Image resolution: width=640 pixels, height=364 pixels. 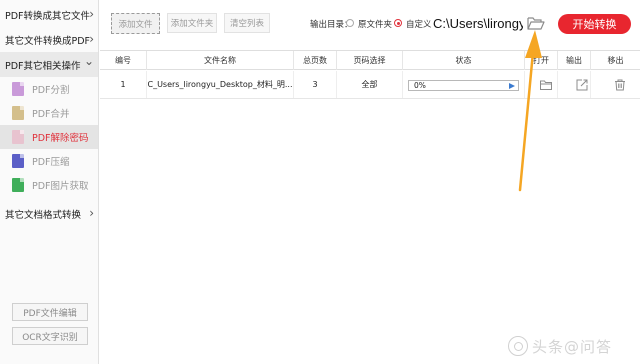 What do you see at coordinates (60, 138) in the screenshot?
I see `sidebar-item-label: PDF解除密码` at bounding box center [60, 138].